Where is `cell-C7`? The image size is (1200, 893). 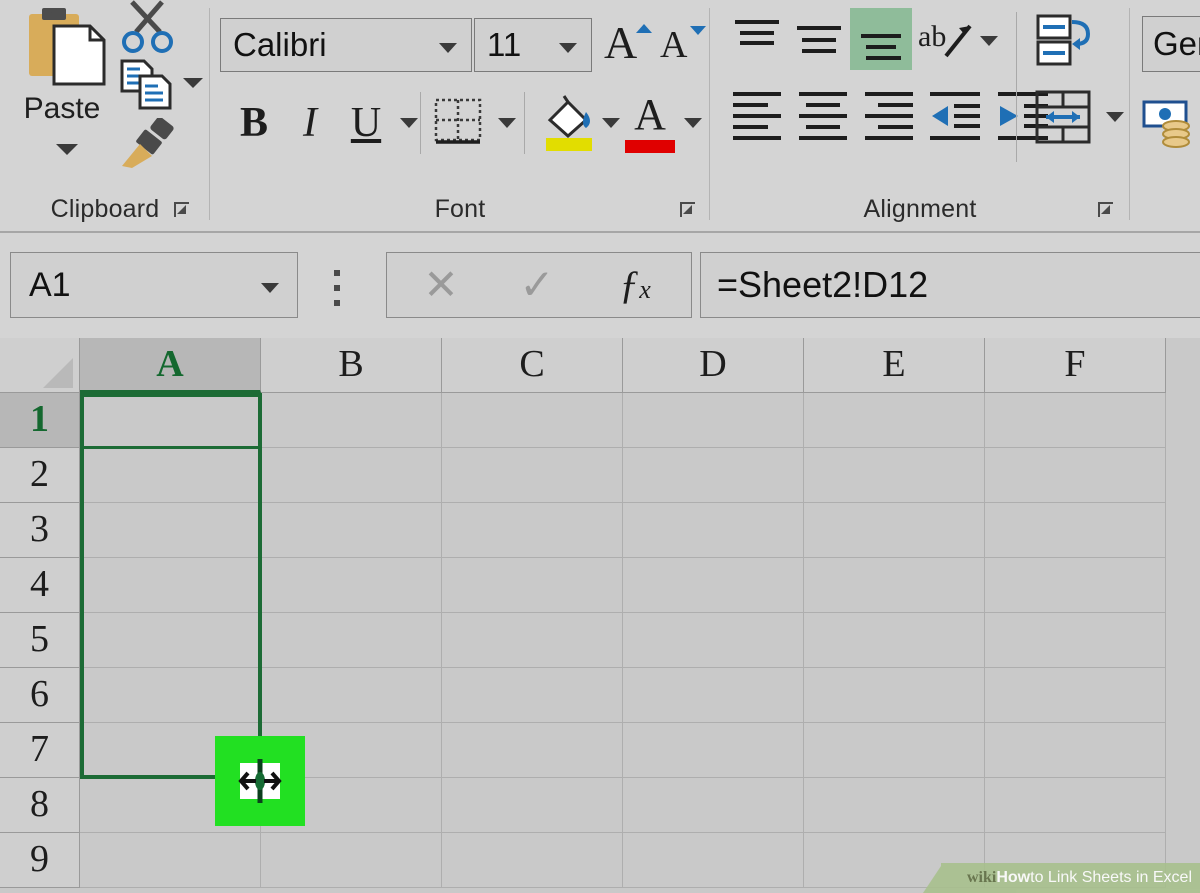
cell-C7 is located at coordinates (532, 750).